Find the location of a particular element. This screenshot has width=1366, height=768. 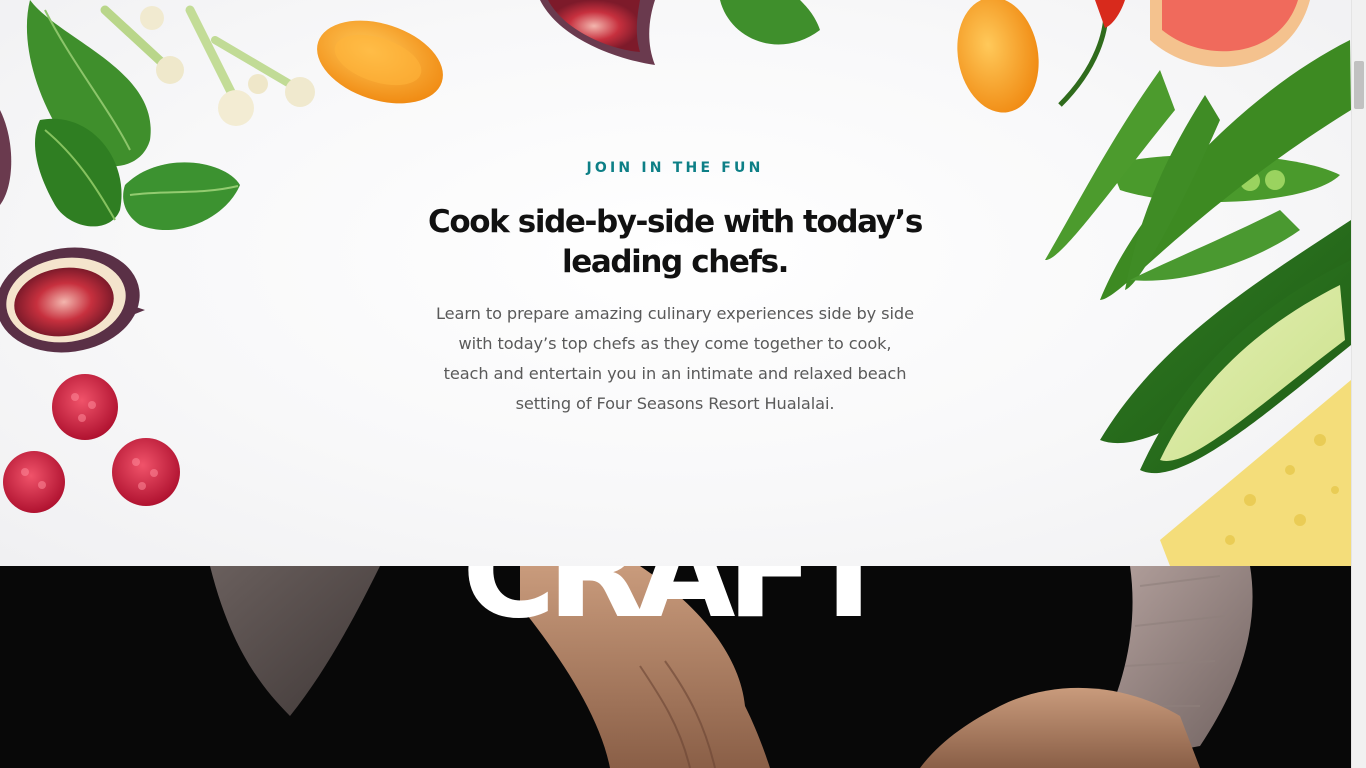

scrollbar-thumb is located at coordinates (1359, 85).